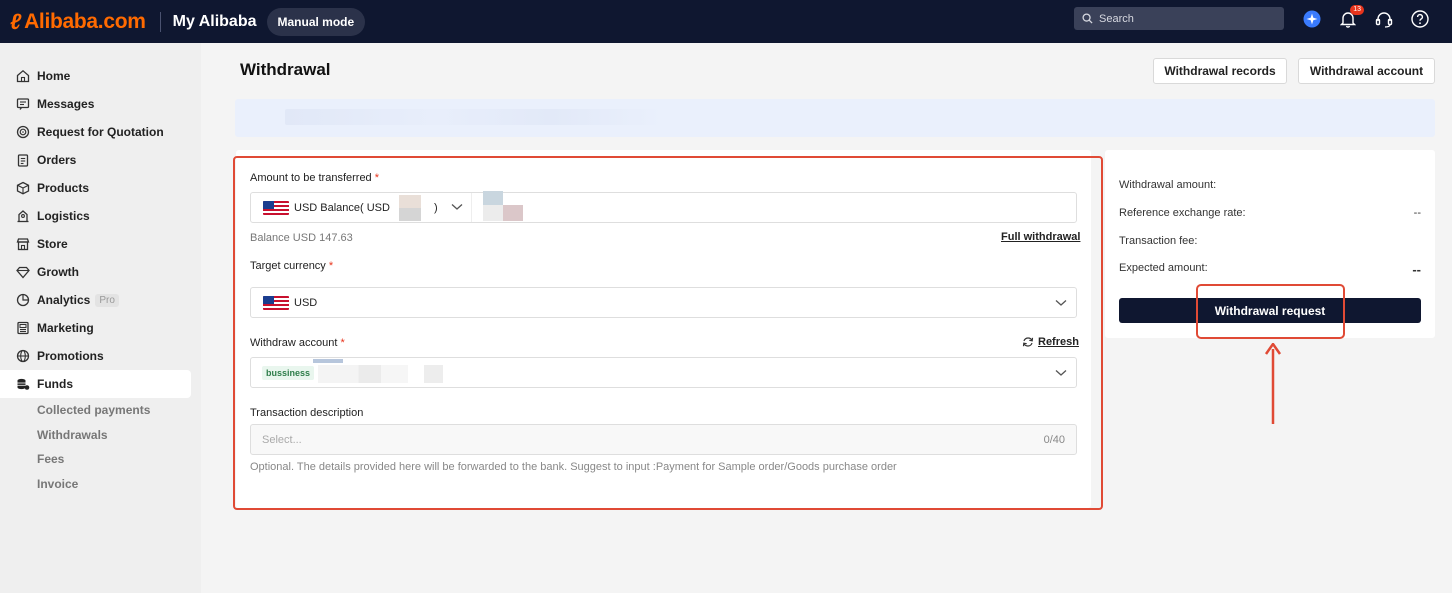 The height and width of the screenshot is (593, 1452). I want to click on sidebar-subitem-withdrawals: Withdrawals, so click(100, 435).